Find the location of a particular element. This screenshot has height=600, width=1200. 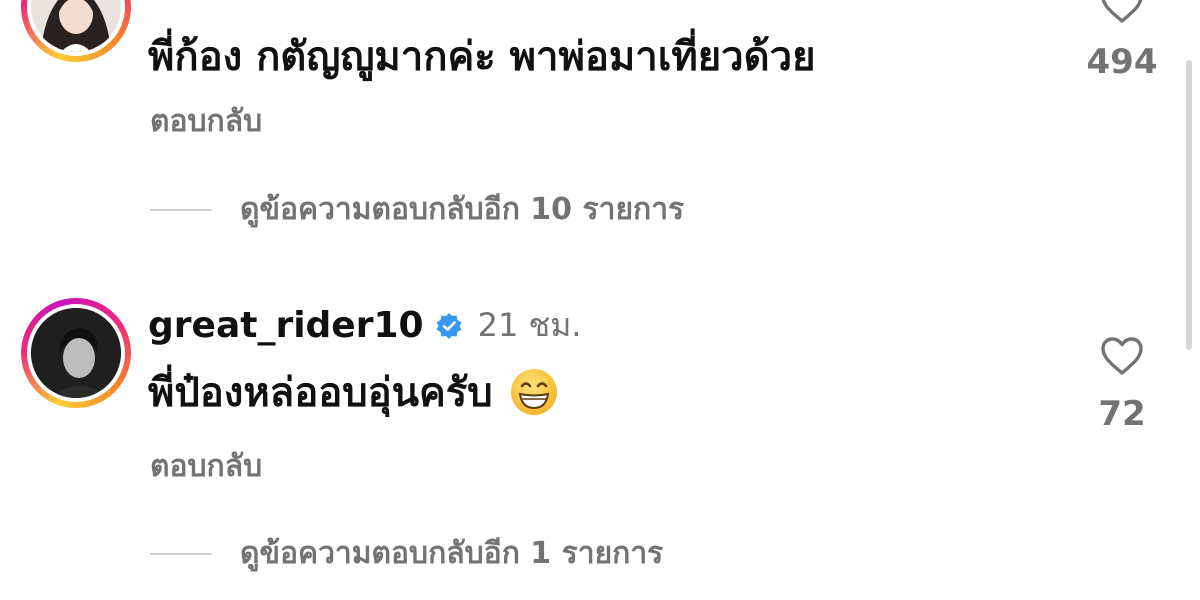

like-column: 494 is located at coordinates (1122, 41).